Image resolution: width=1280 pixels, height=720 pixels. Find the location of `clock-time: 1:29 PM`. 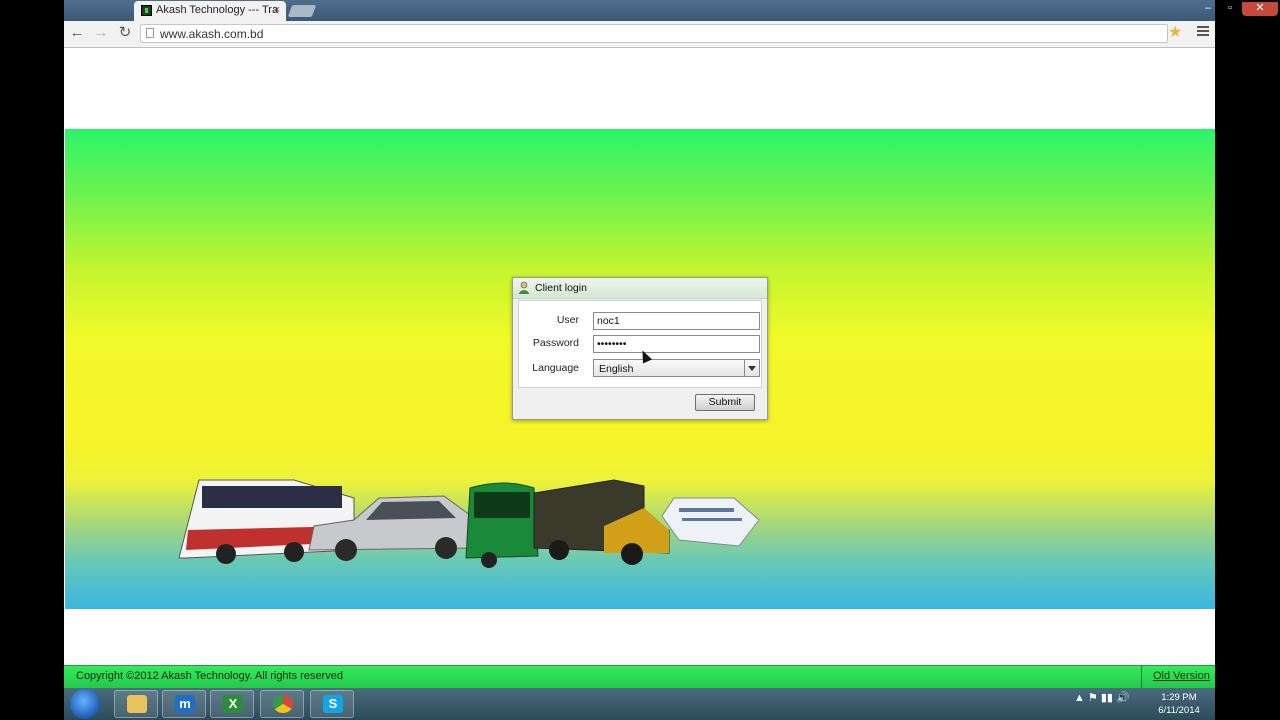

clock-time: 1:29 PM is located at coordinates (1179, 697).